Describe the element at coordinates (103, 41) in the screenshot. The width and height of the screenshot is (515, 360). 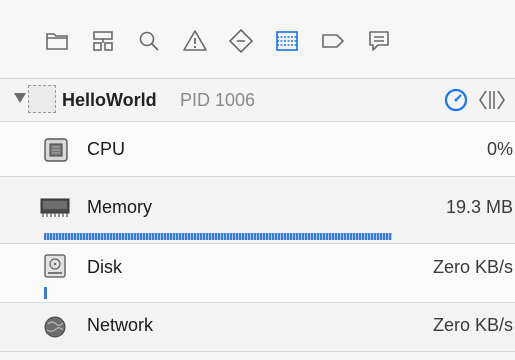
I see `symbol-navigator-icon` at that location.